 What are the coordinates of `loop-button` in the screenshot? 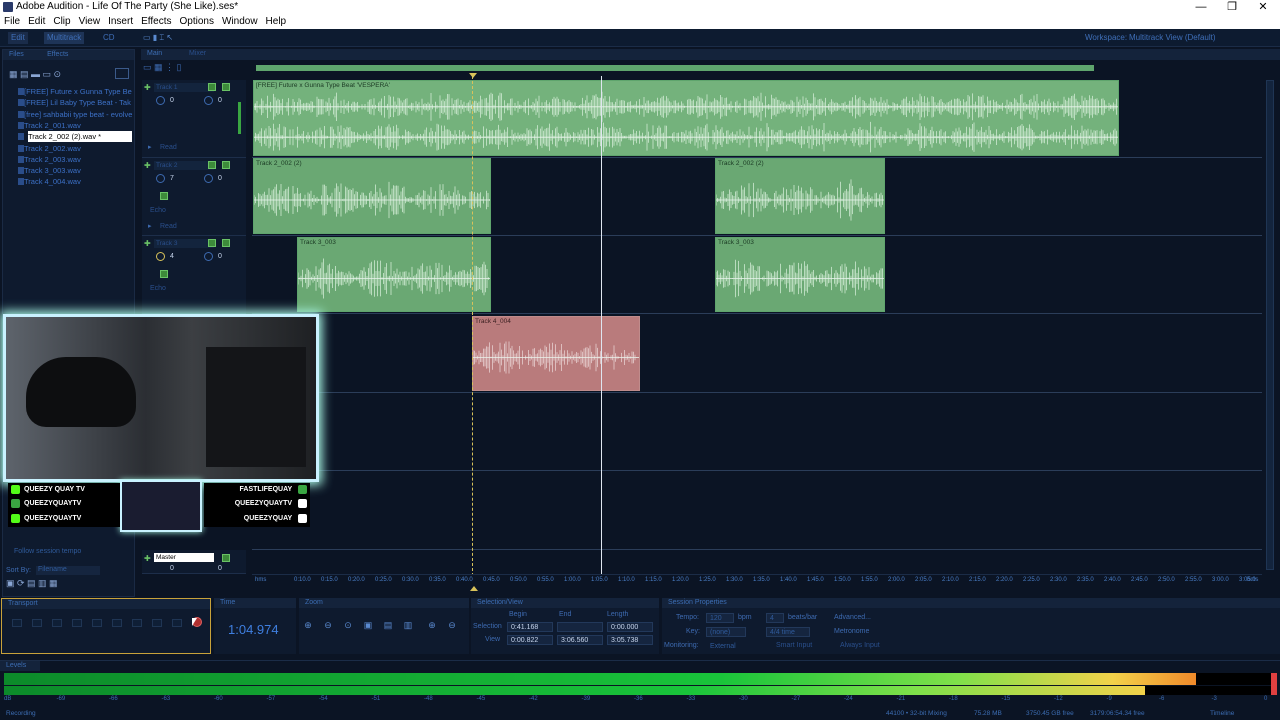 It's located at (97, 623).